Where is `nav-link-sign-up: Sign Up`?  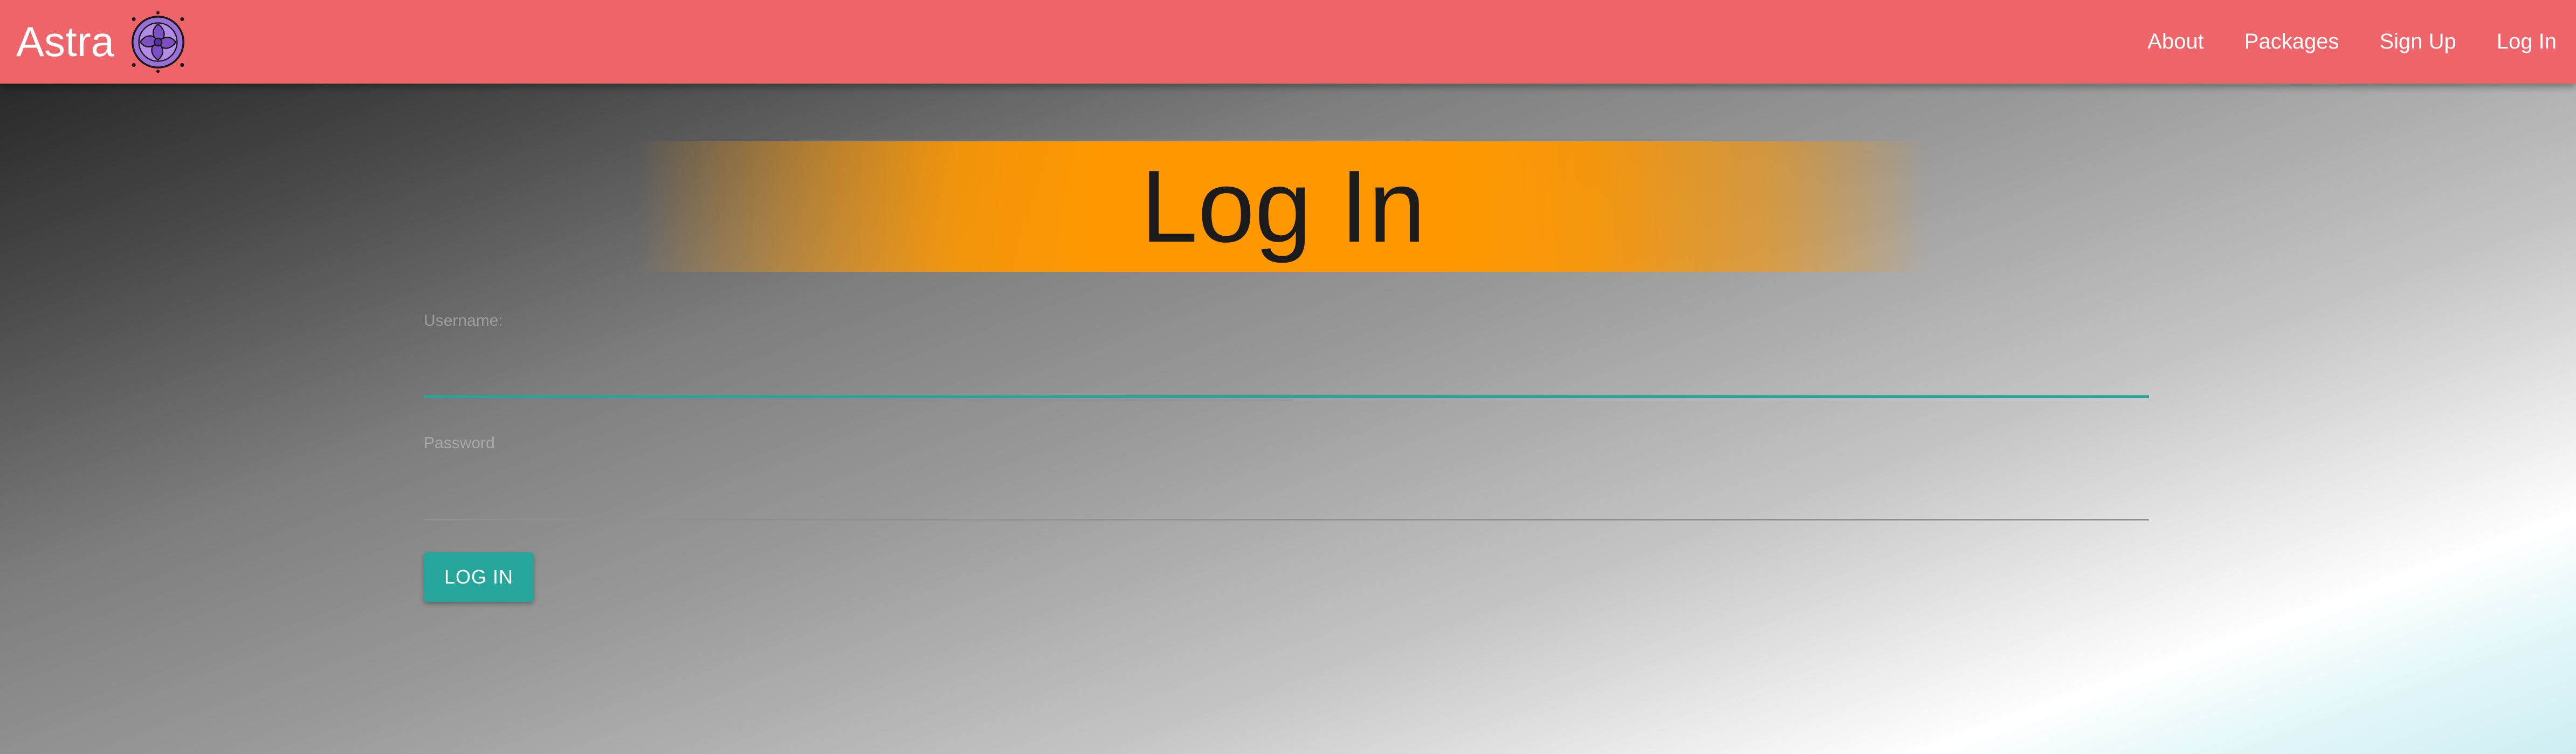
nav-link-sign-up: Sign Up is located at coordinates (2417, 42).